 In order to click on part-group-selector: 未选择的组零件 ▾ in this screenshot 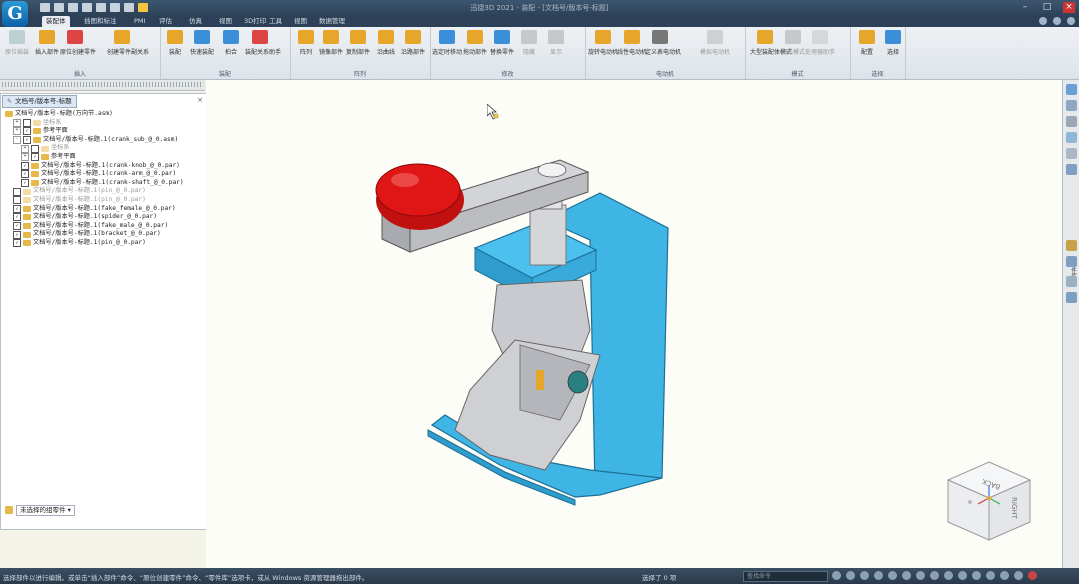, I will do `click(45, 510)`.